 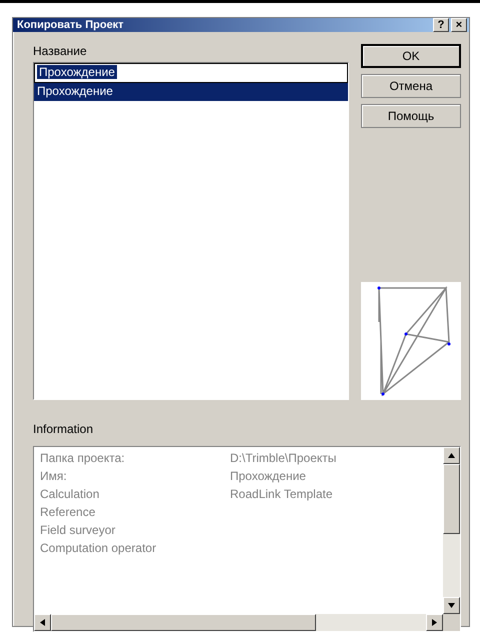 I want to click on scroll-left-button, so click(x=42, y=622).